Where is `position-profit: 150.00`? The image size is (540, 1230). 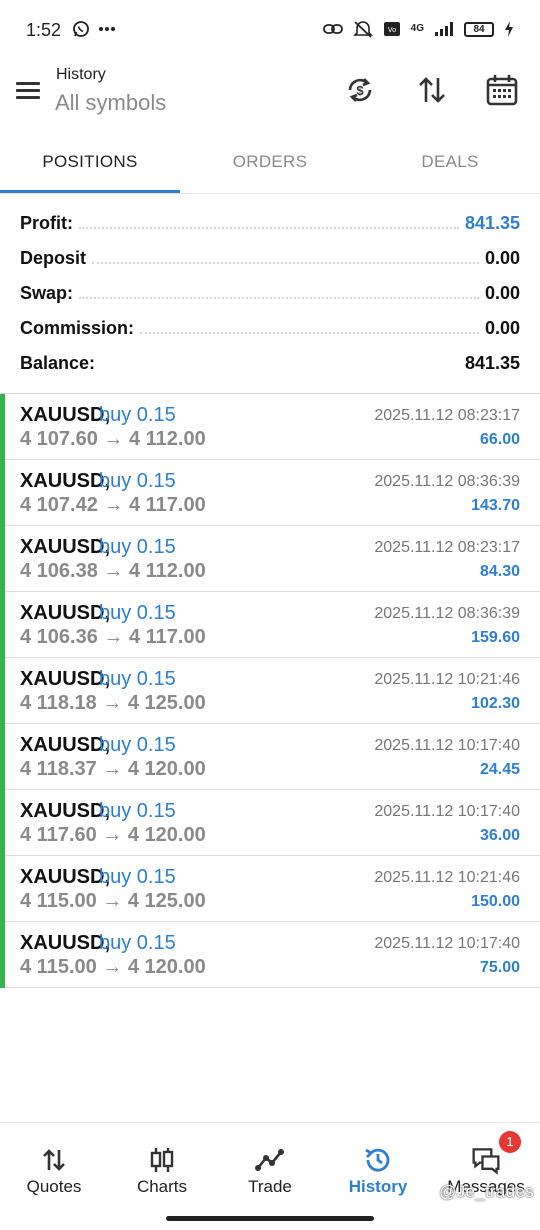
position-profit: 150.00 is located at coordinates (495, 901).